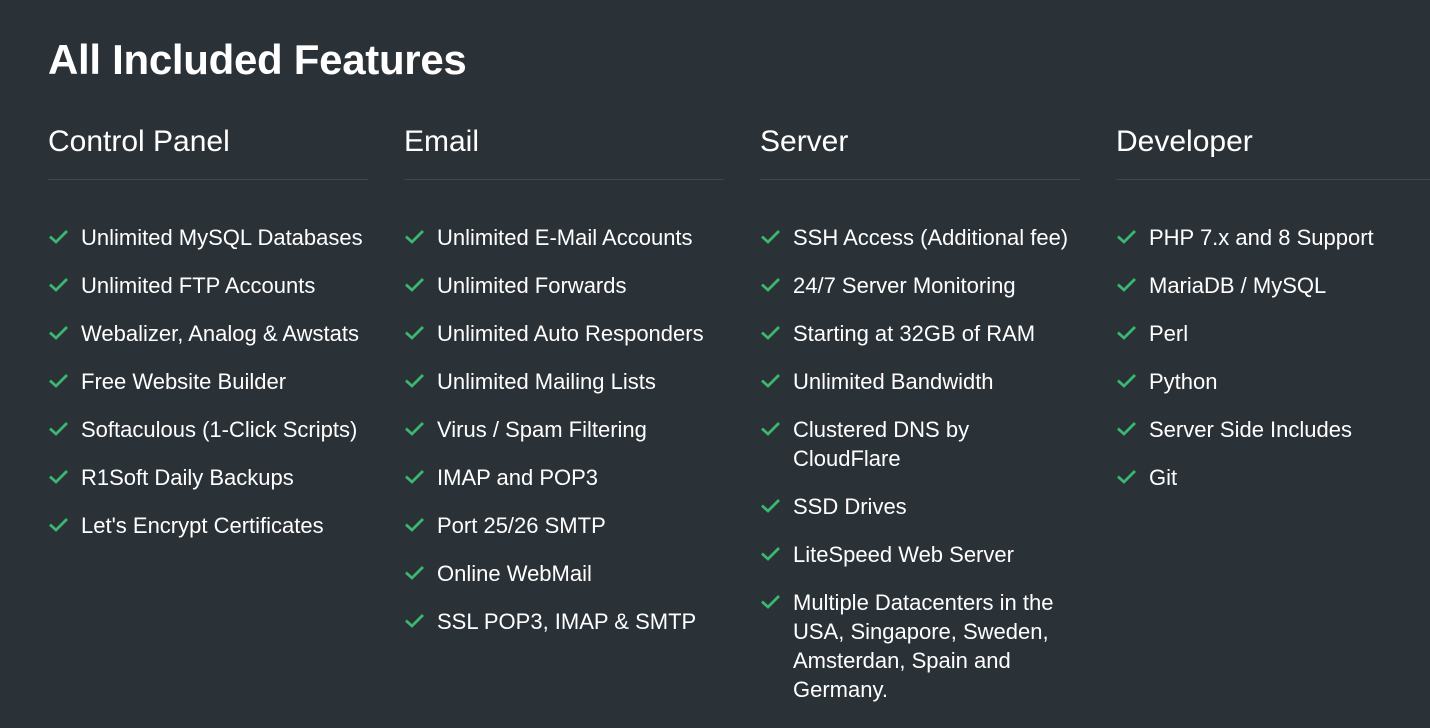 The image size is (1430, 728). What do you see at coordinates (893, 381) in the screenshot?
I see `feature-label: Unlimited Bandwidth` at bounding box center [893, 381].